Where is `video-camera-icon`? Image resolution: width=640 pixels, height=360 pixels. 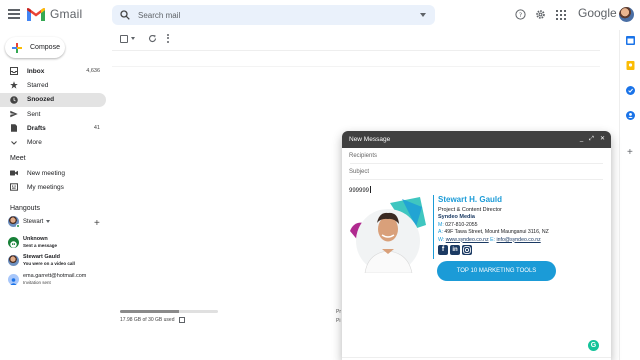
video-camera-icon is located at coordinates (14, 173).